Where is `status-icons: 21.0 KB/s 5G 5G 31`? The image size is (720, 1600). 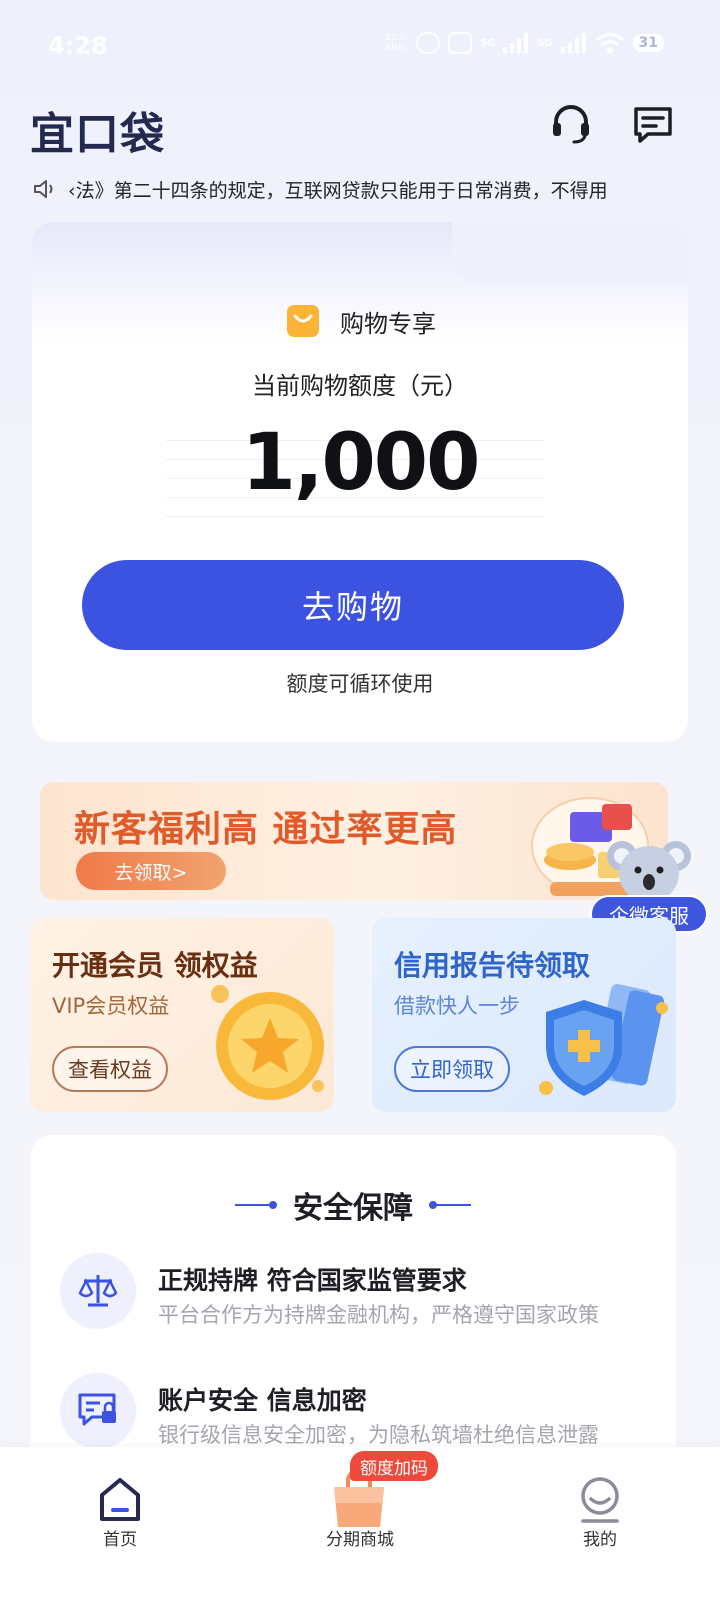
status-icons: 21.0 KB/s 5G 5G 31 is located at coordinates (523, 43).